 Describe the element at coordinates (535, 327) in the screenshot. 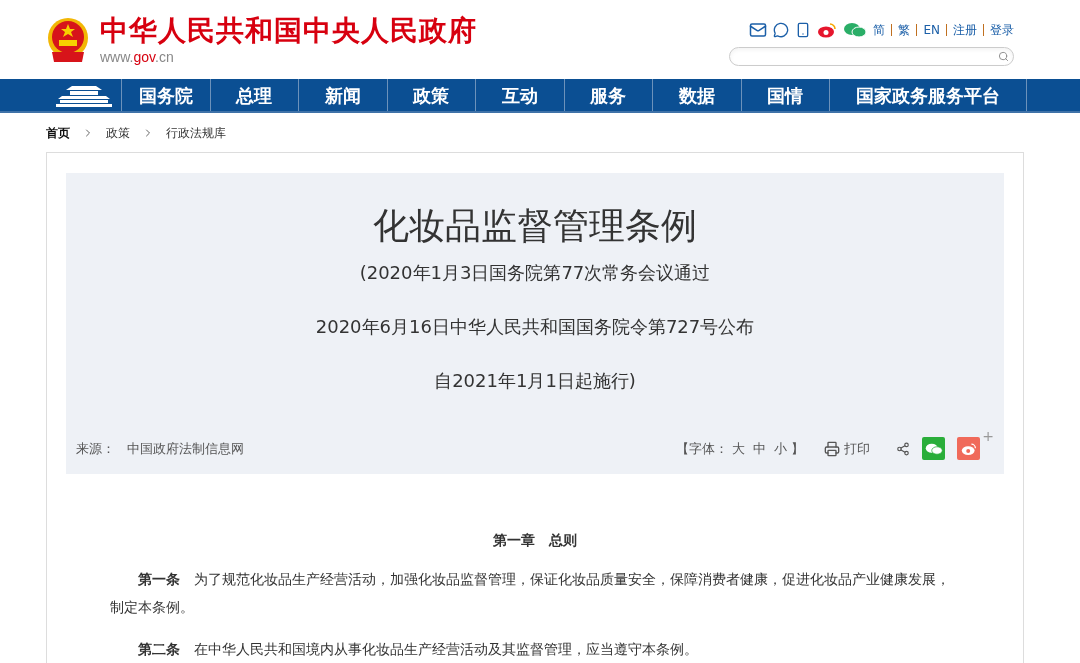

I see `article-subtitle: 2020年6月16日中华人民共和国国务院令第727号公布` at that location.